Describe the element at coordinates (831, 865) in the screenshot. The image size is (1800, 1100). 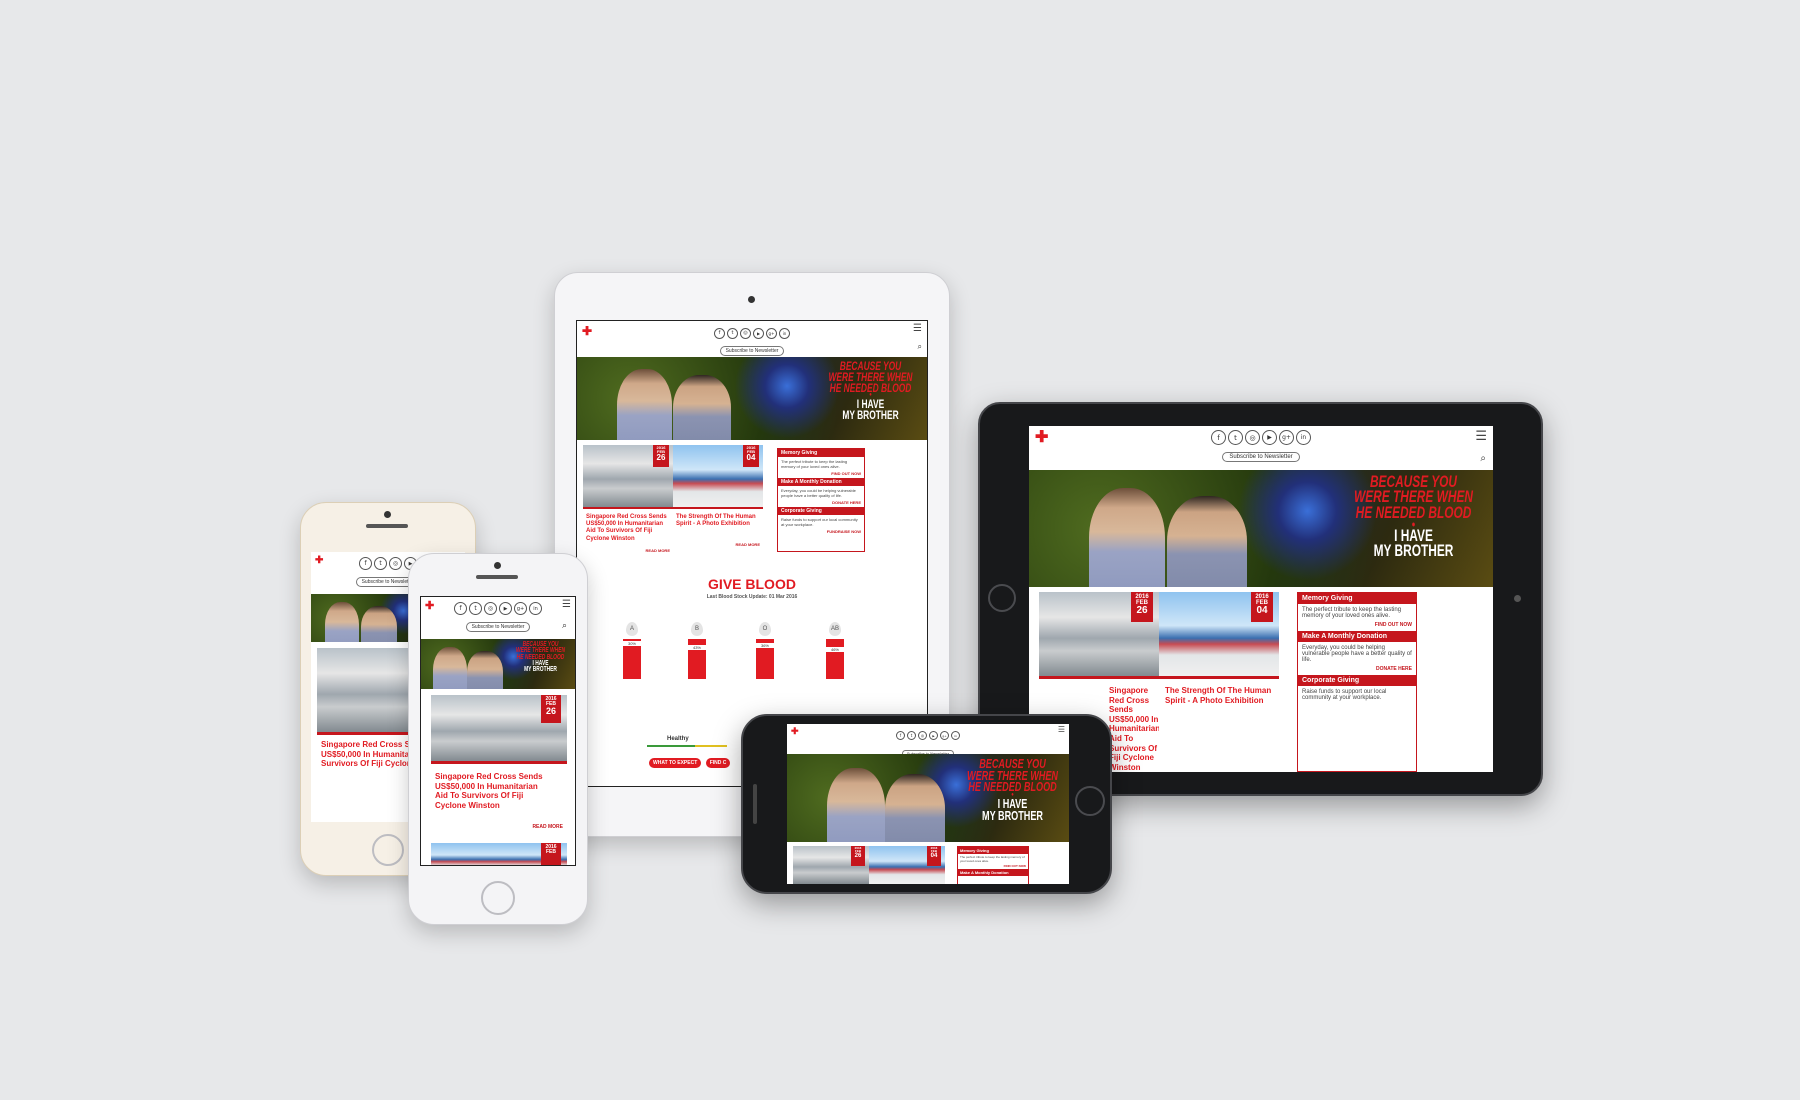
I see `news-card: 2016 FEB 26` at that location.